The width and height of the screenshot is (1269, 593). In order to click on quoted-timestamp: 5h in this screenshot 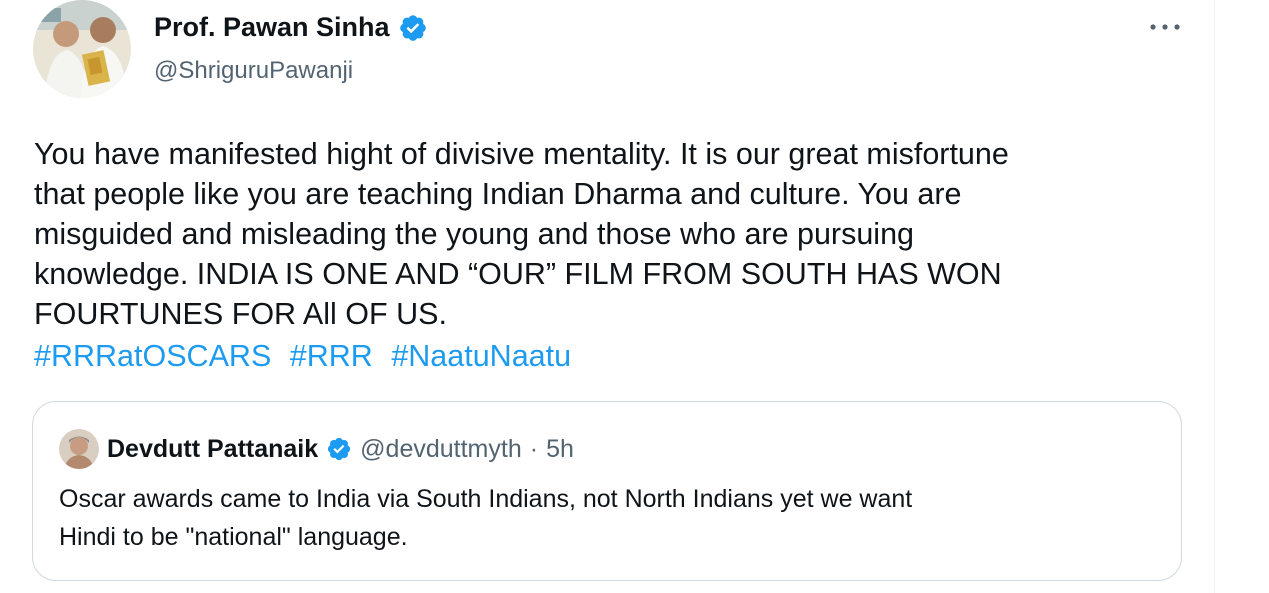, I will do `click(560, 449)`.